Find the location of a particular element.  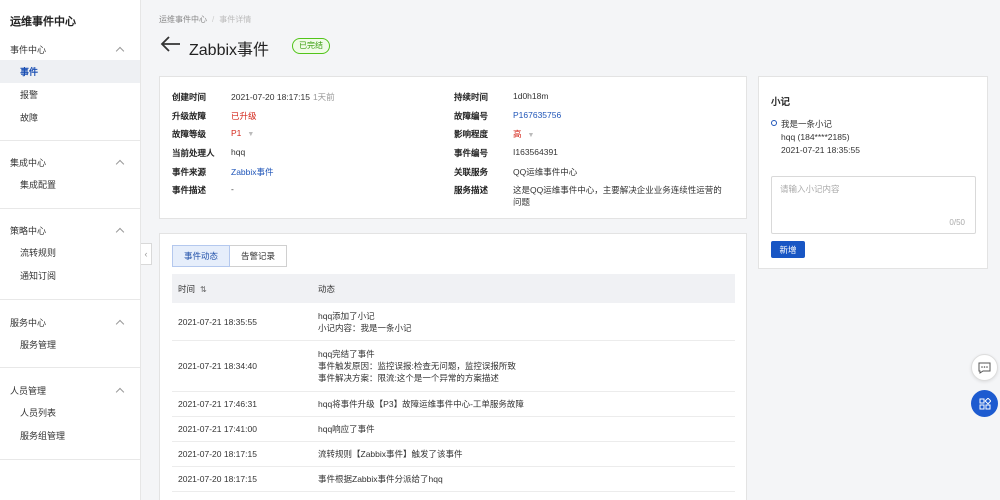

sidebar-item-service-group: 服务组管理 is located at coordinates (70, 435).